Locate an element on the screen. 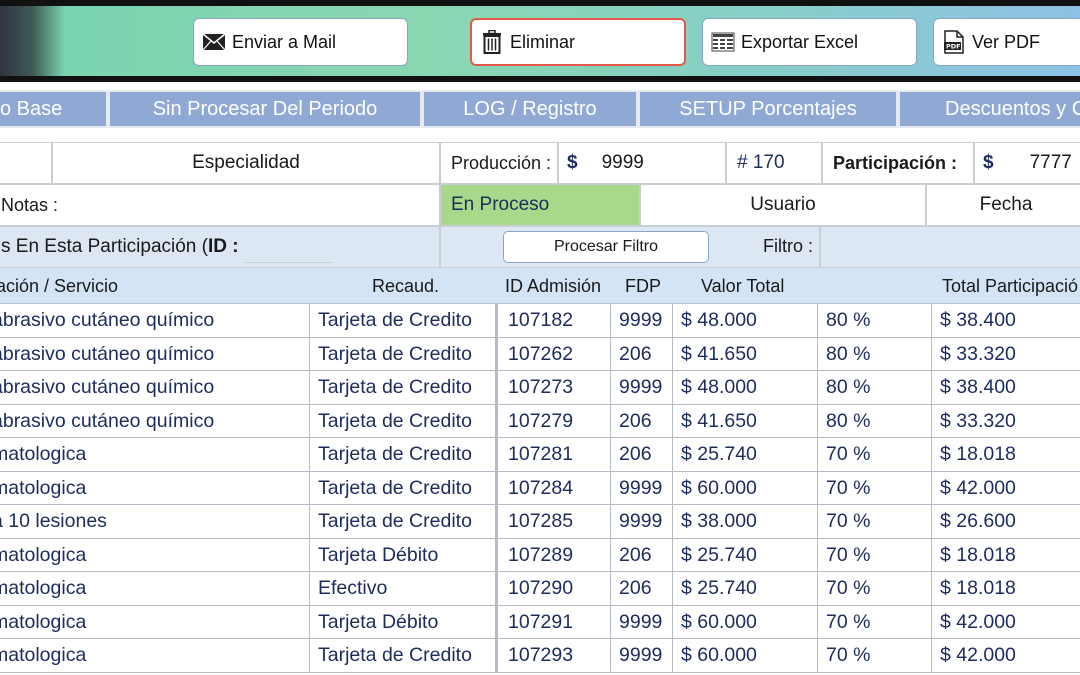 The height and width of the screenshot is (675, 1080). view-pdf-button: PDF Ver PDF is located at coordinates (1006, 42).